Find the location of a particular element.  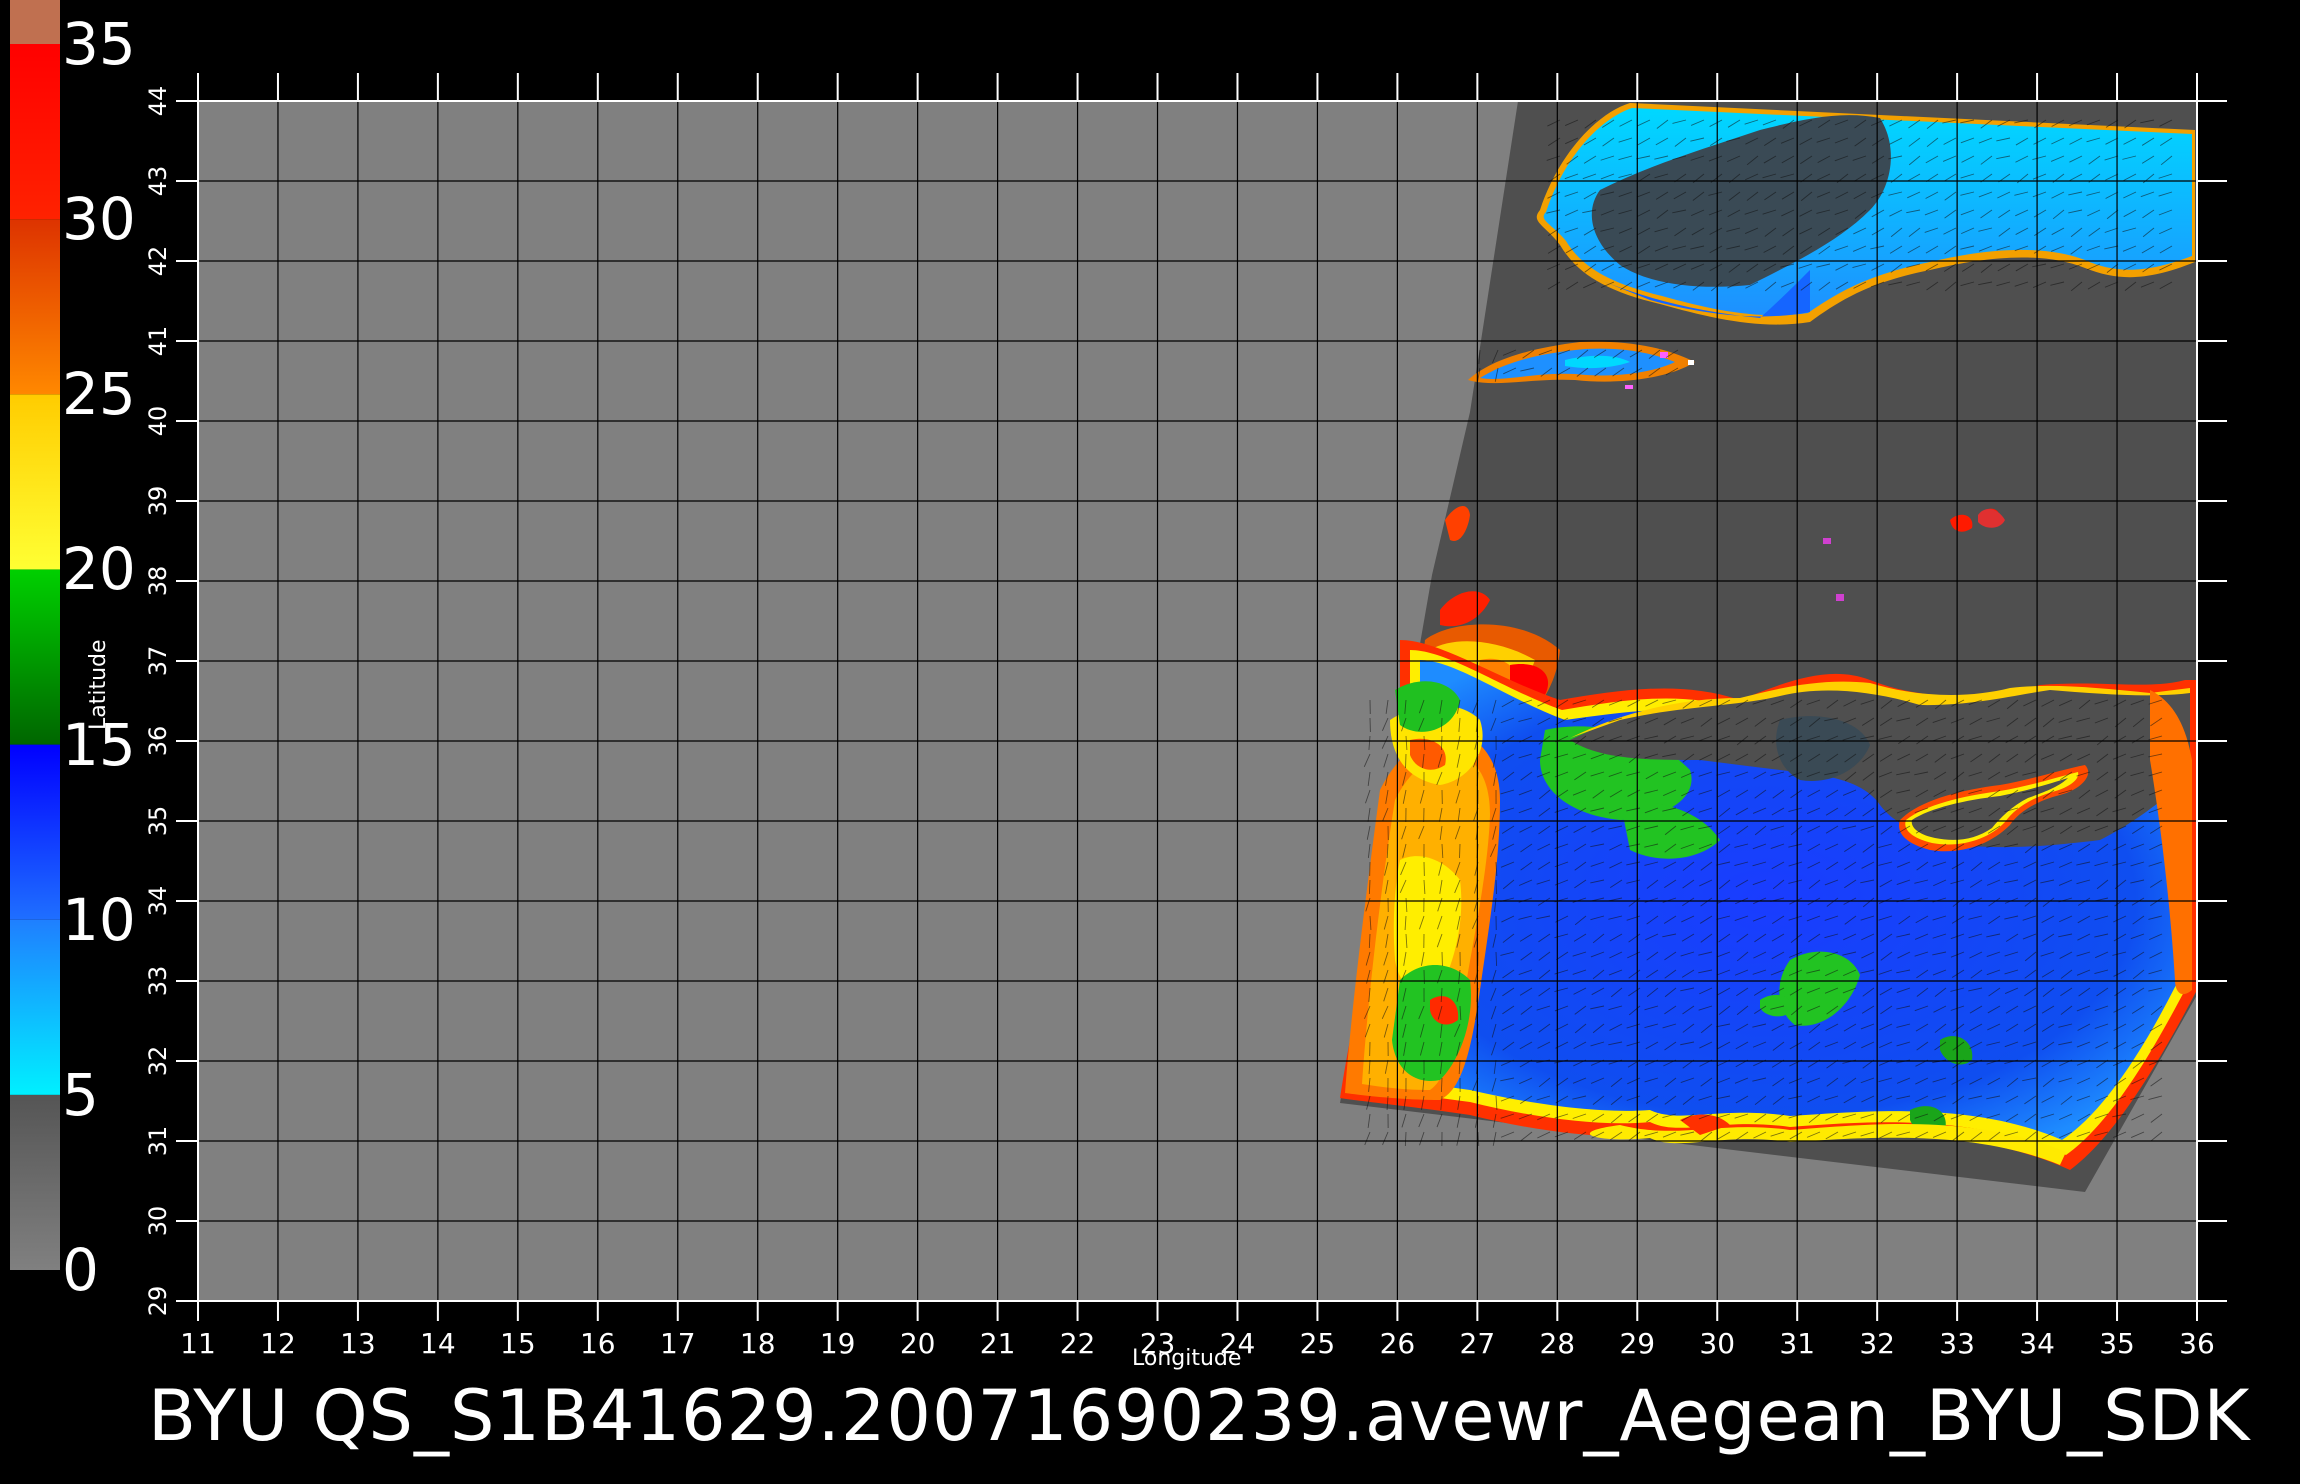

lon-tick-label: 36 is located at coordinates (2197, 1343).